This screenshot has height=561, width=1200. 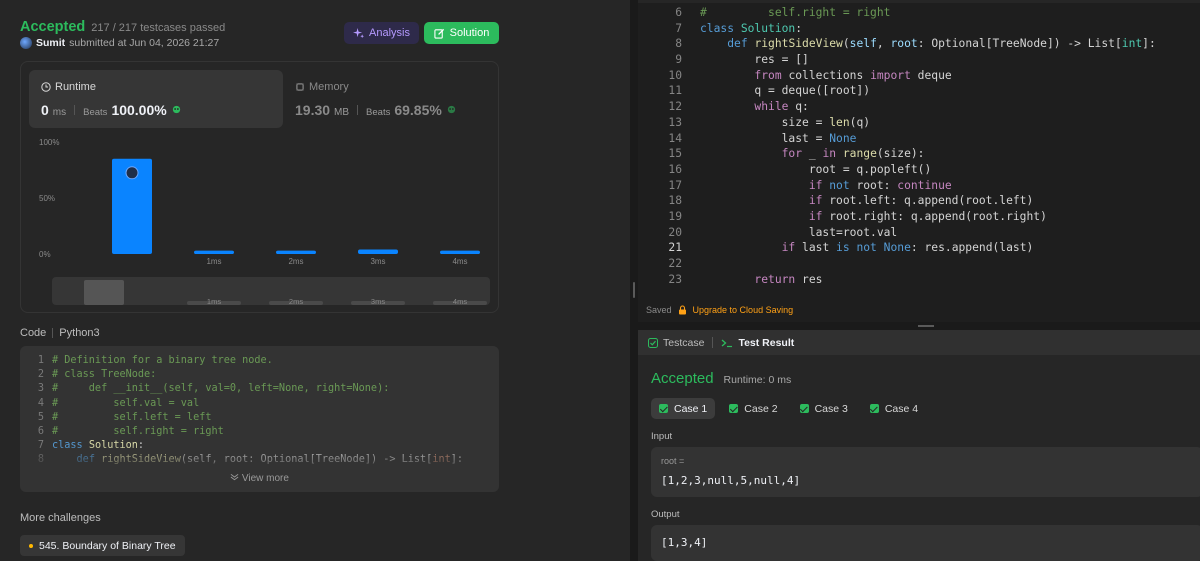 What do you see at coordinates (897, 154) in the screenshot?
I see `code-line: 15 for _ in range(size):` at bounding box center [897, 154].